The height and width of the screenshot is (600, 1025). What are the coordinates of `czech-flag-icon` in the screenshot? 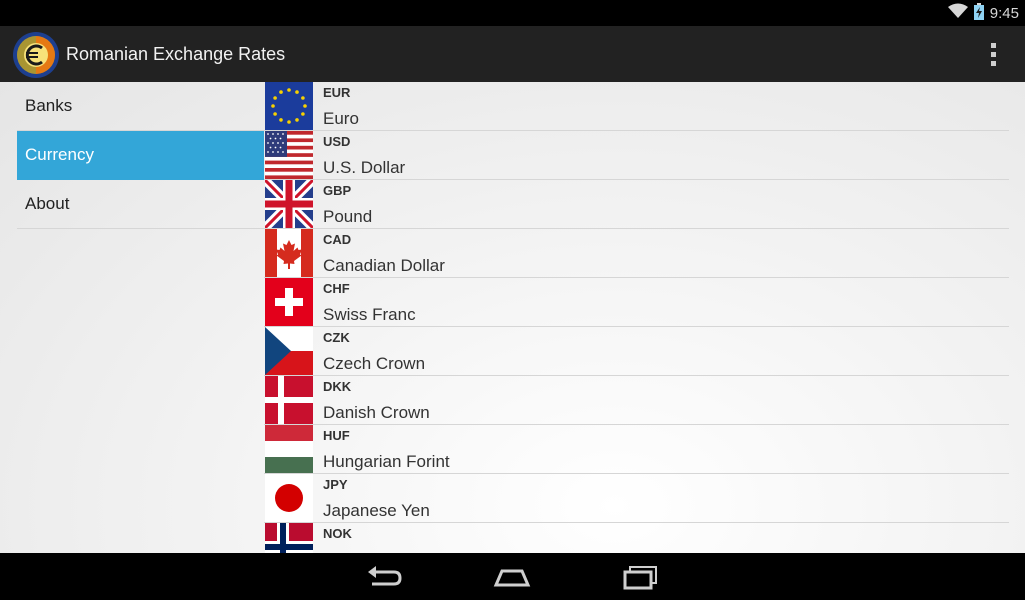 It's located at (289, 351).